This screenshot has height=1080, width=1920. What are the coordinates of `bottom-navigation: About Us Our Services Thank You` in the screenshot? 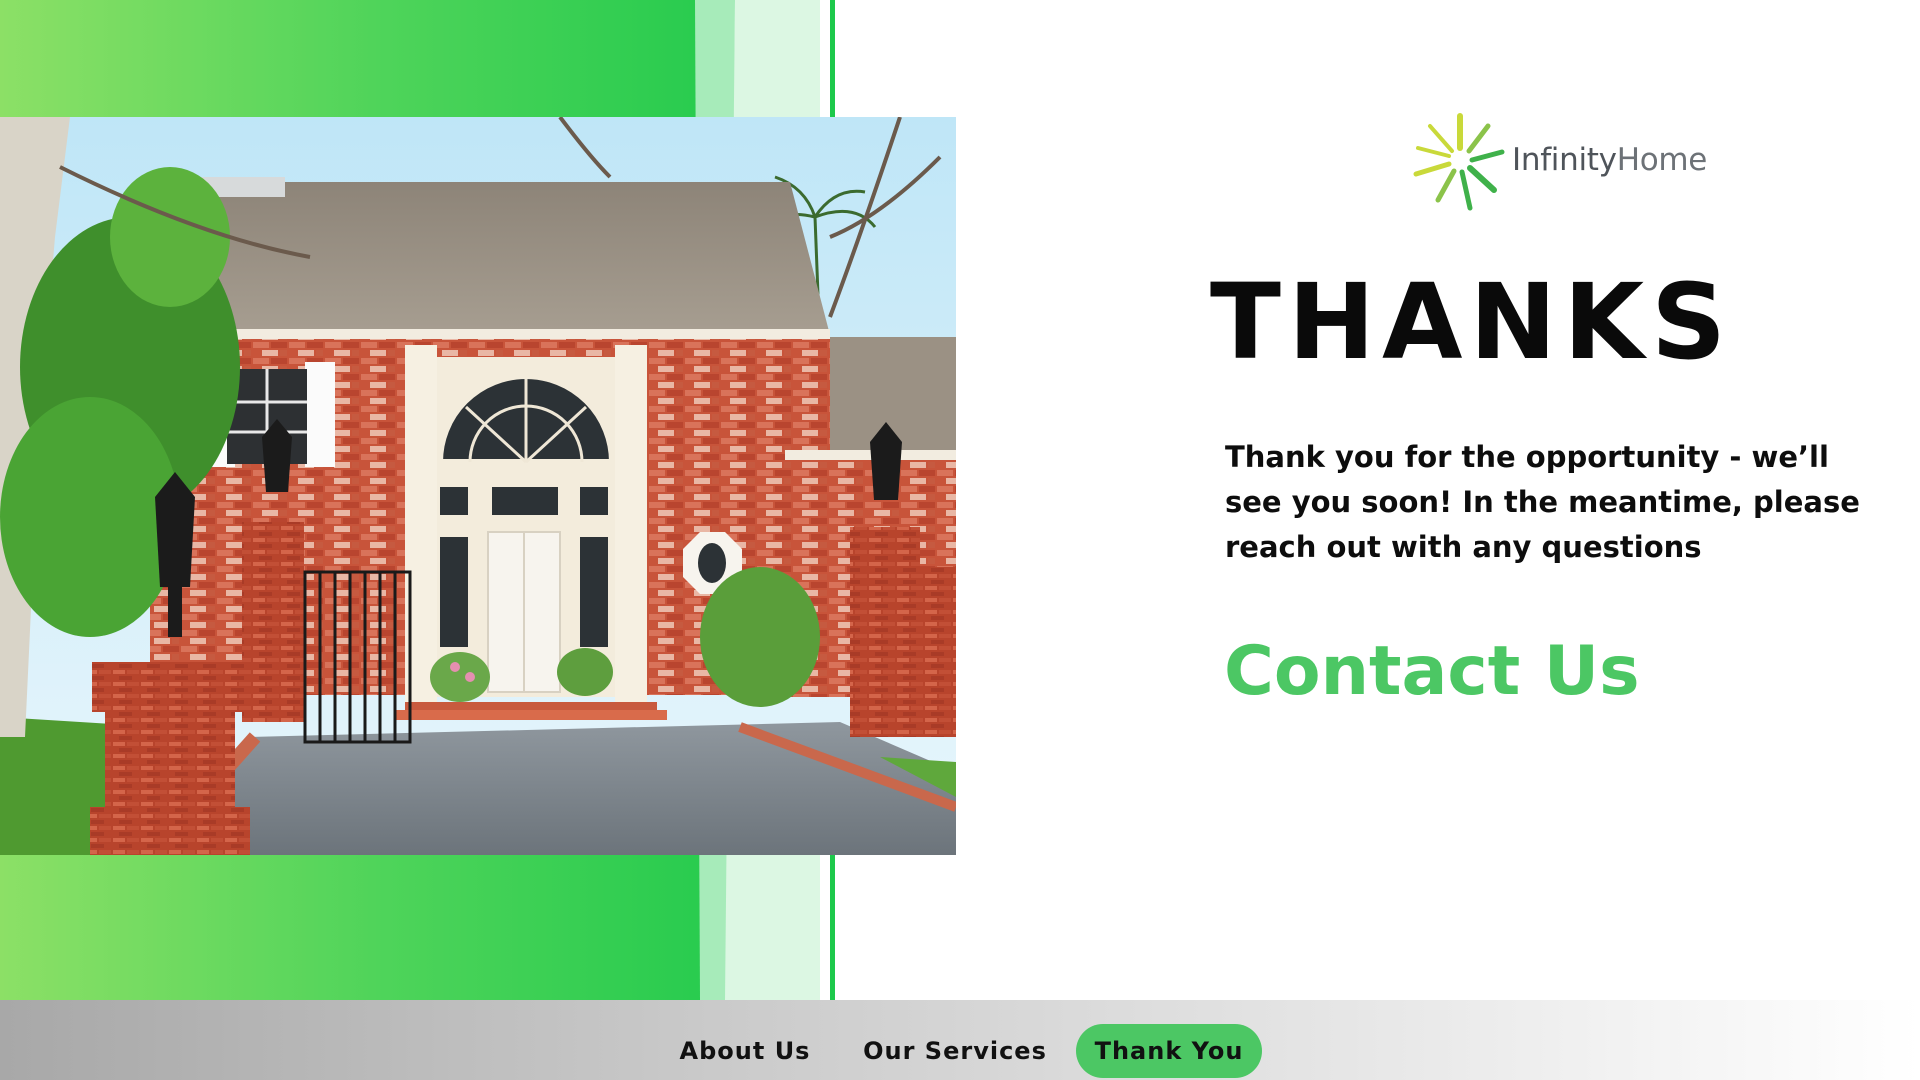 It's located at (960, 1040).